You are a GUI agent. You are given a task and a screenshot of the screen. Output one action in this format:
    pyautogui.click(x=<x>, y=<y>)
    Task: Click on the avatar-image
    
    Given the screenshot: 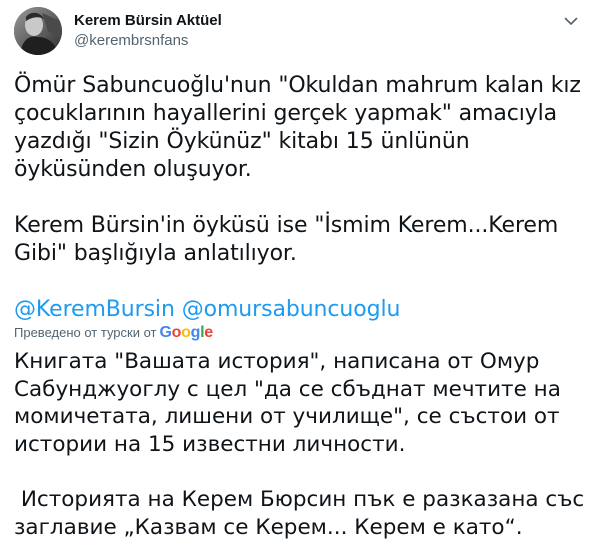 What is the action you would take?
    pyautogui.click(x=38, y=31)
    